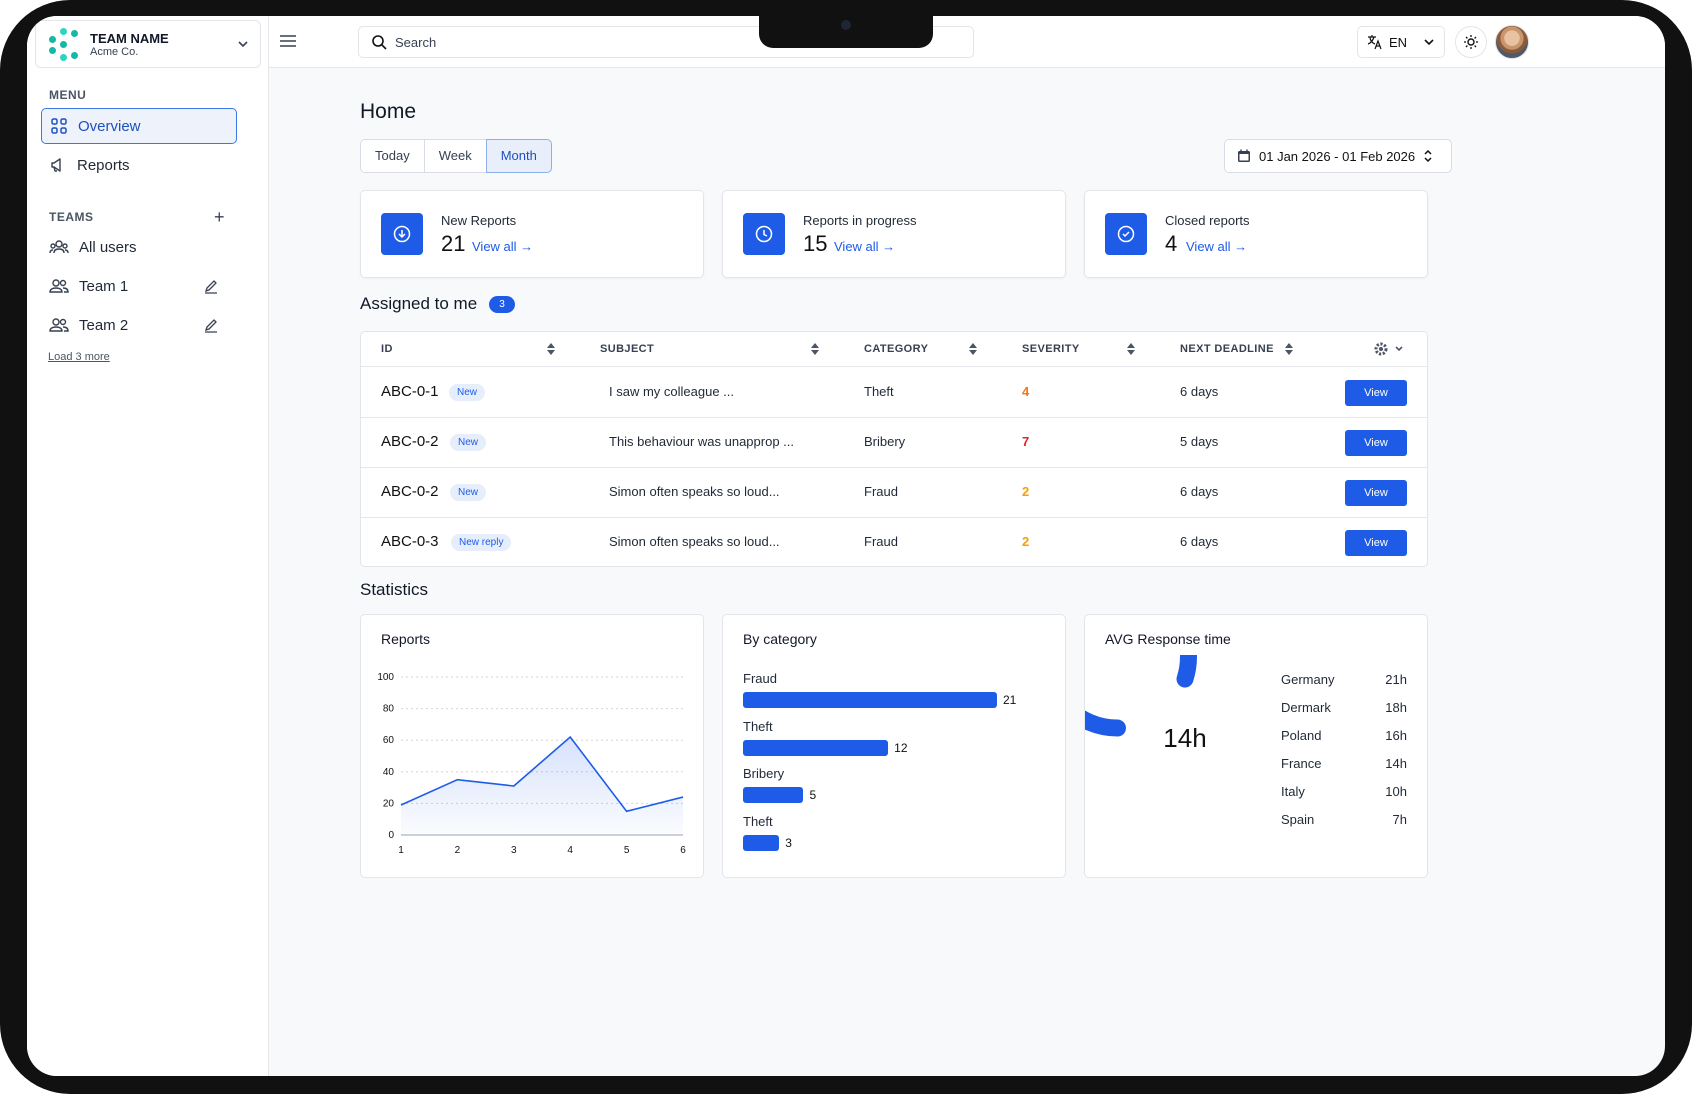 The width and height of the screenshot is (1692, 1094). I want to click on assigned-title: Assigned to me, so click(419, 303).